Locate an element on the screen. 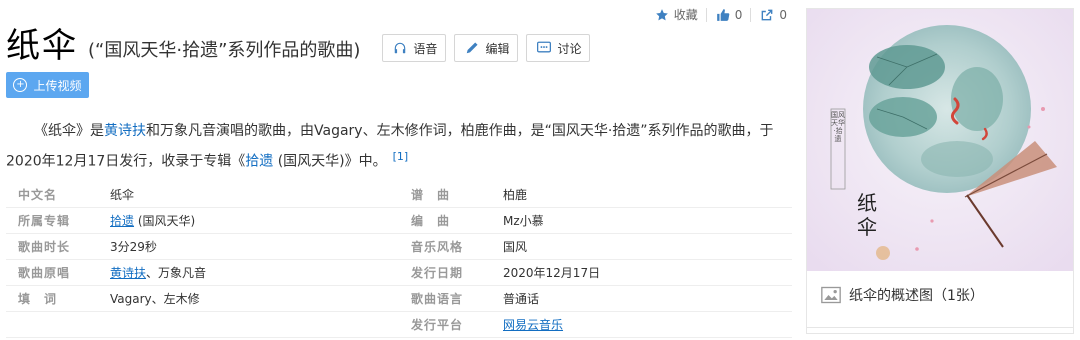 The image size is (1080, 340). info-value: 拾遗 (国风天华) is located at coordinates (152, 220).